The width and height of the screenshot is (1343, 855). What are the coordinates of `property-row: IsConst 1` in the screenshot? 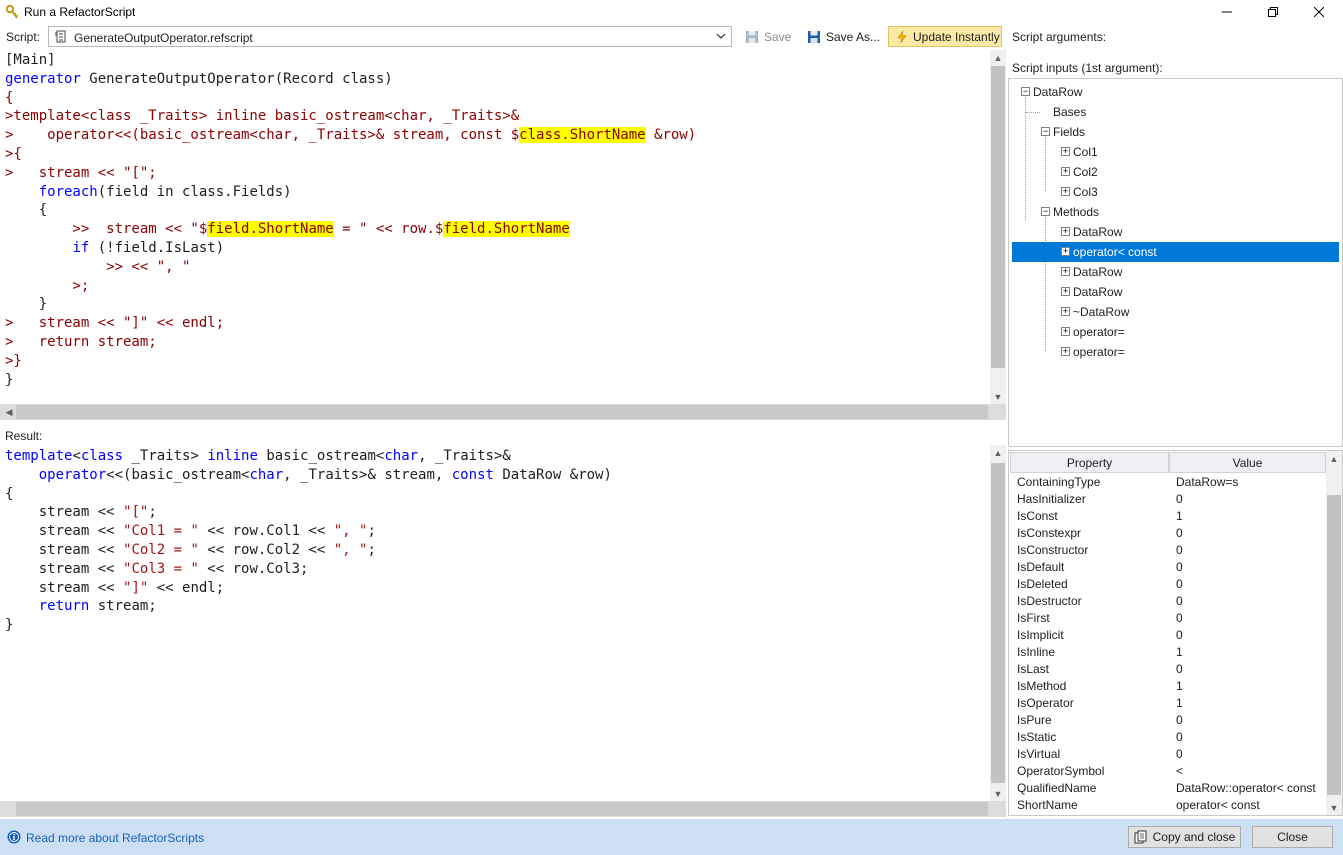 It's located at (1167, 516).